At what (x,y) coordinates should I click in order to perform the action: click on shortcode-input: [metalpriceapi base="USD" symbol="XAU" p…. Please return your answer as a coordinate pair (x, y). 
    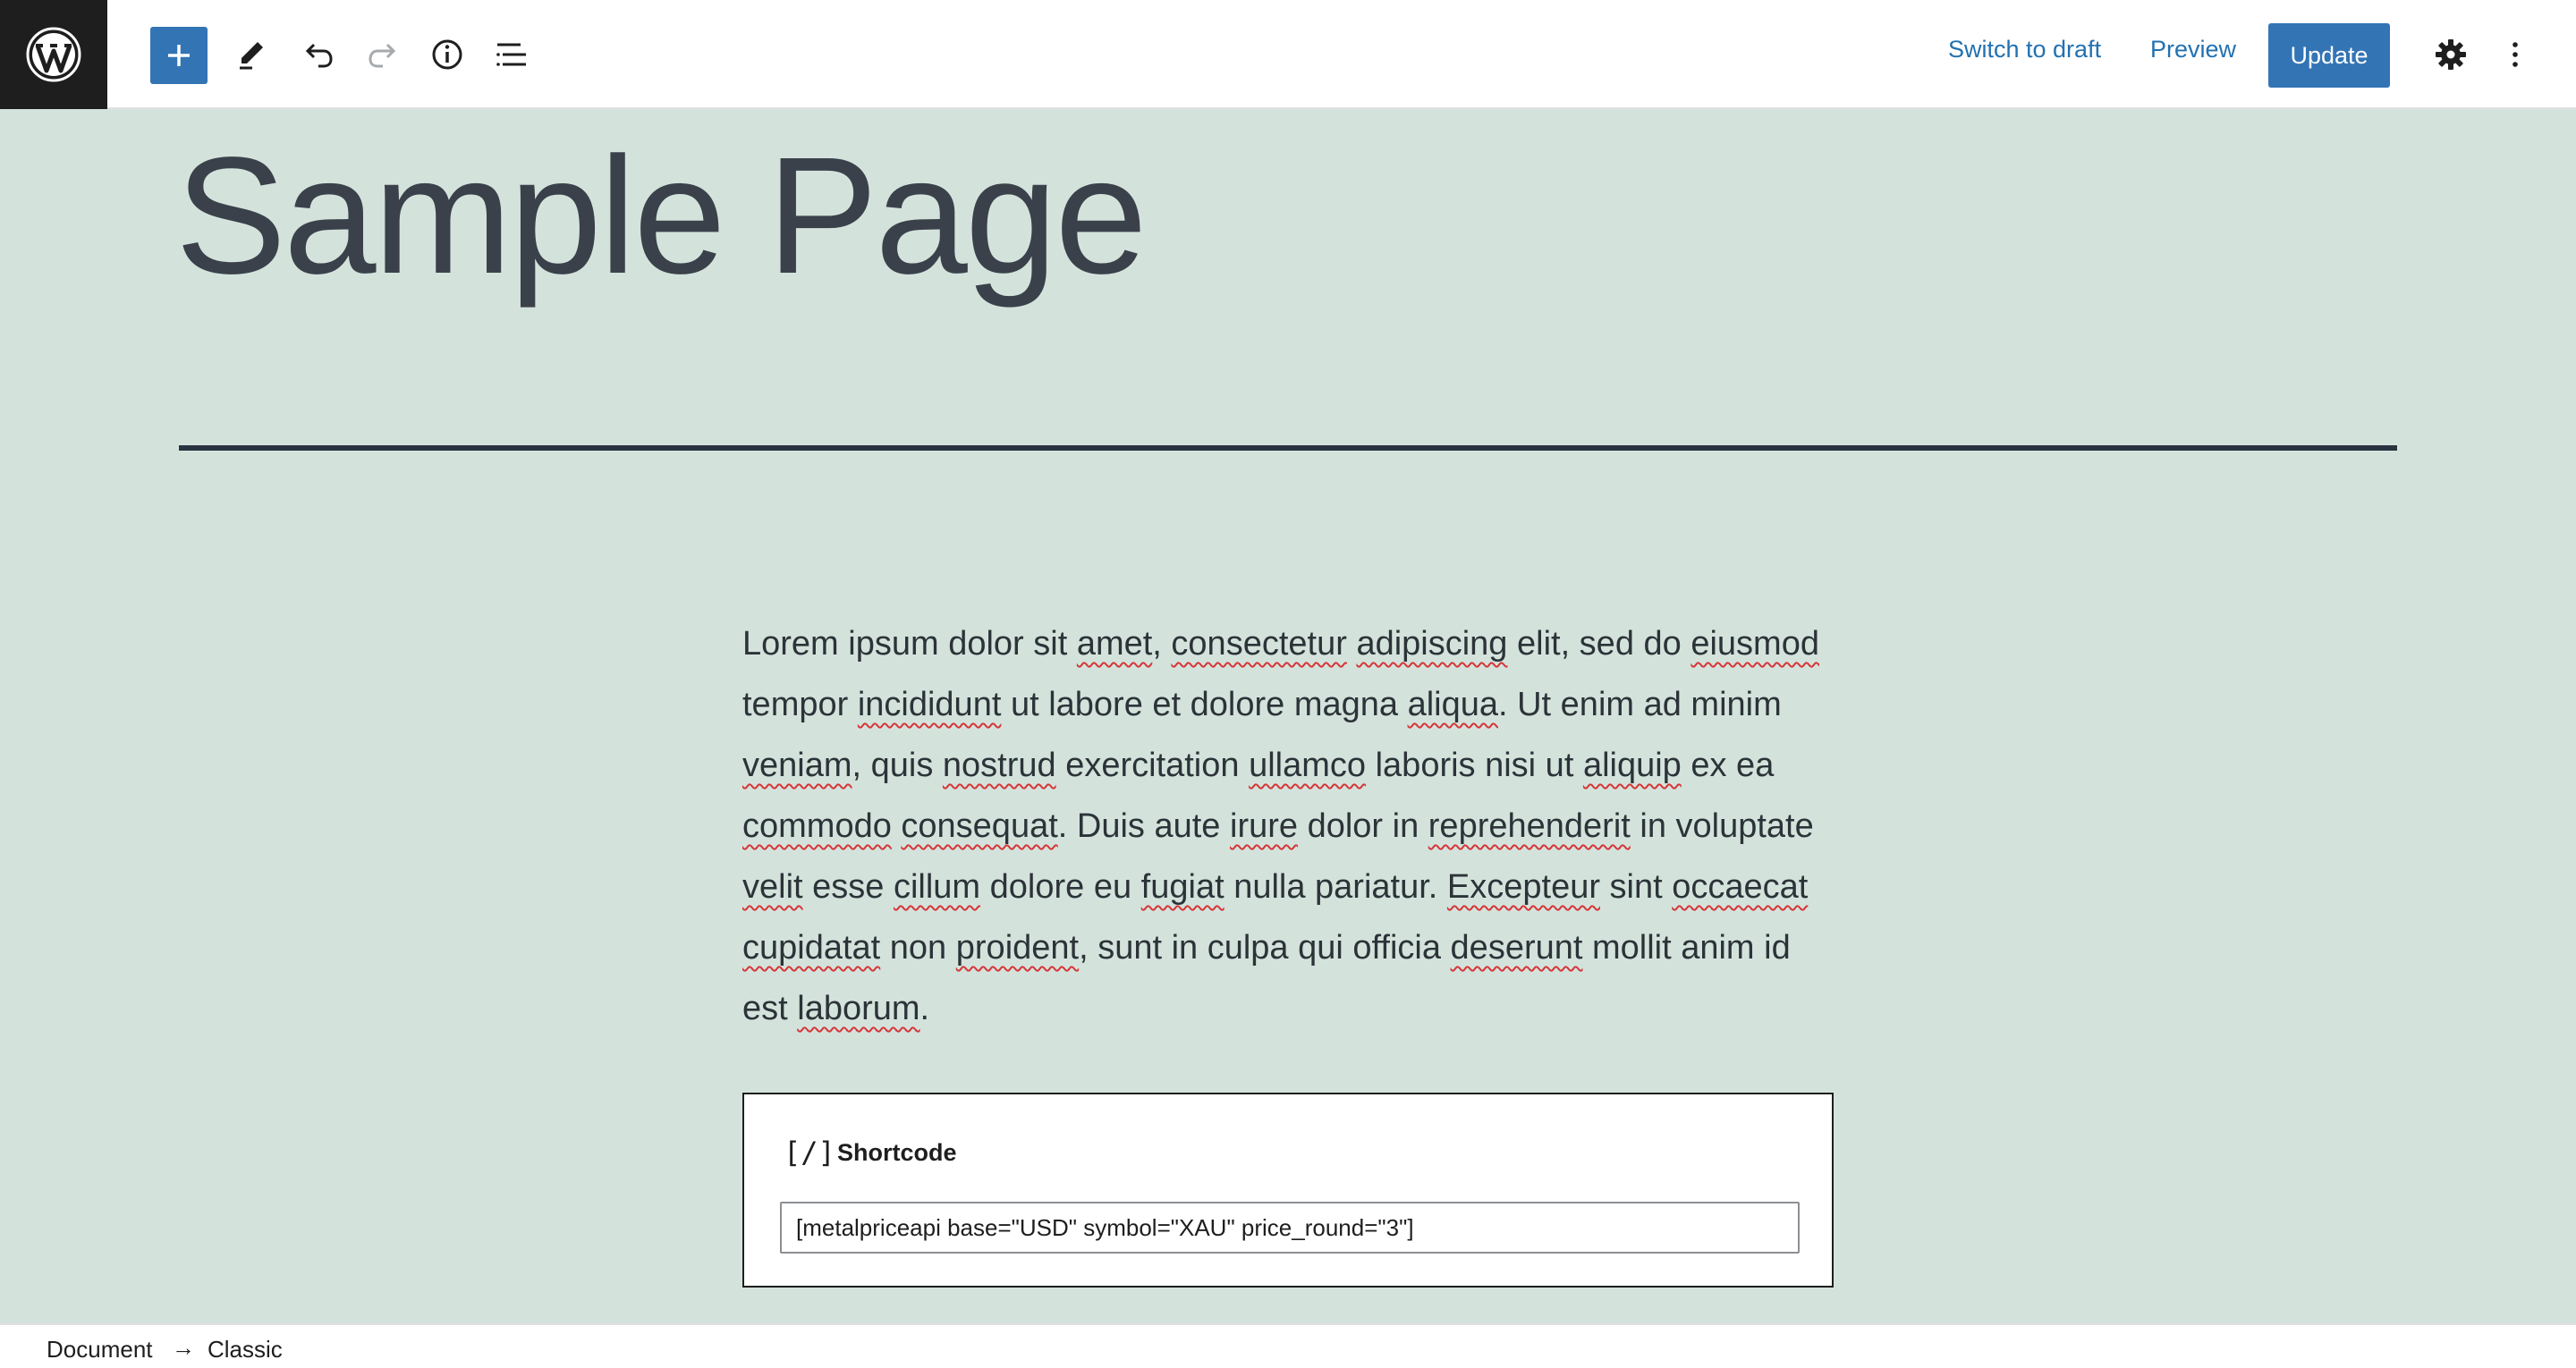
    Looking at the image, I should click on (1290, 1228).